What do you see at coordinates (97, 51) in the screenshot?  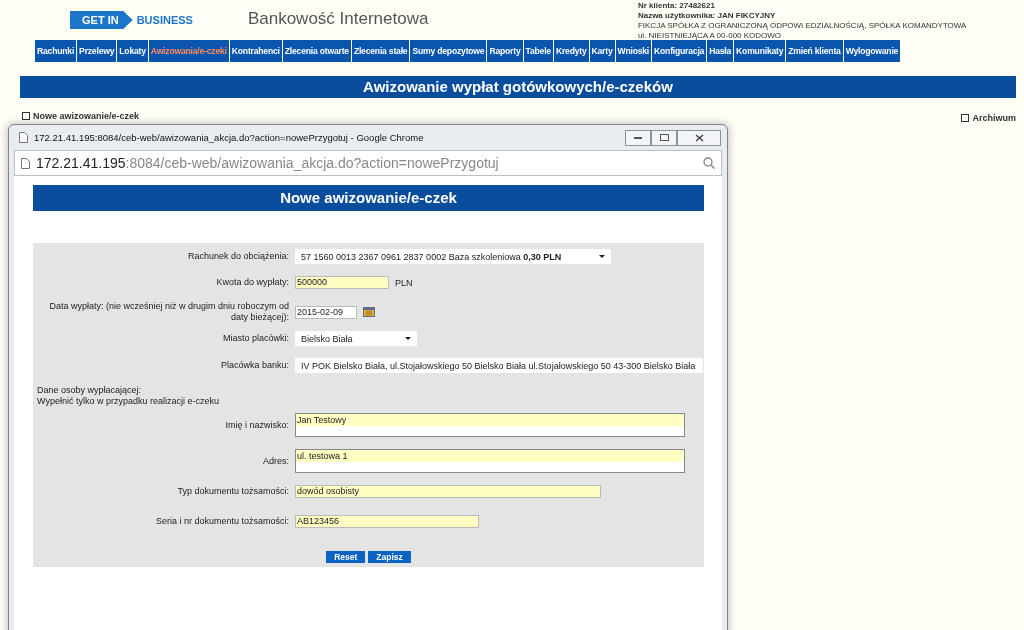 I see `nav-tab: Przelewy` at bounding box center [97, 51].